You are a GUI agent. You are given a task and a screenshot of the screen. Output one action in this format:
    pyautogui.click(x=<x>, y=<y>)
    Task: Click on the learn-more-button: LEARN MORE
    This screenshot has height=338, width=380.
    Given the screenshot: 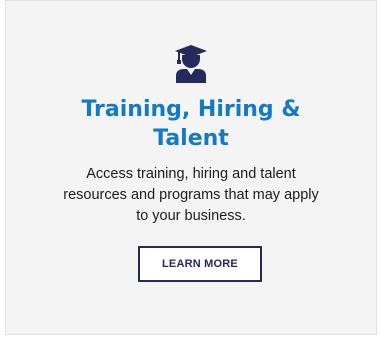 What is the action you would take?
    pyautogui.click(x=200, y=264)
    